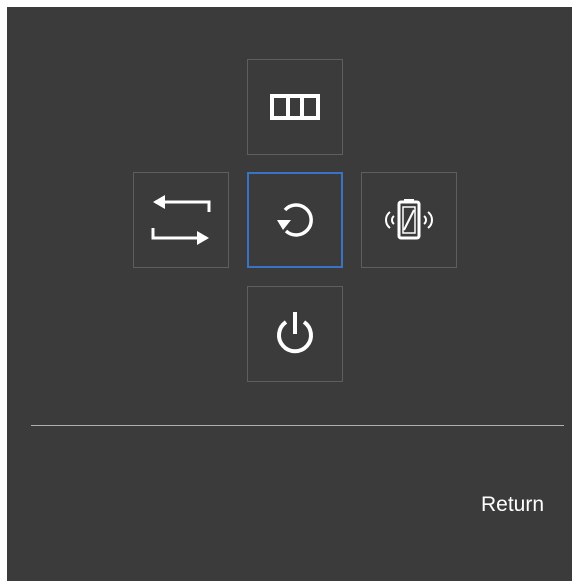 The height and width of the screenshot is (588, 579). I want to click on return-button, so click(295, 220).